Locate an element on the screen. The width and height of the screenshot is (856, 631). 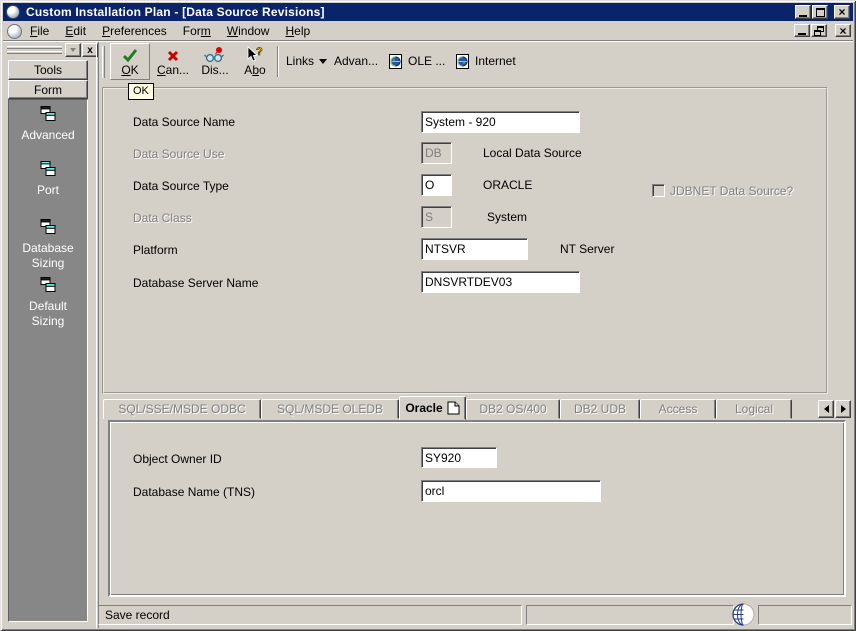
mdi-child-globe-icon is located at coordinates (14, 31).